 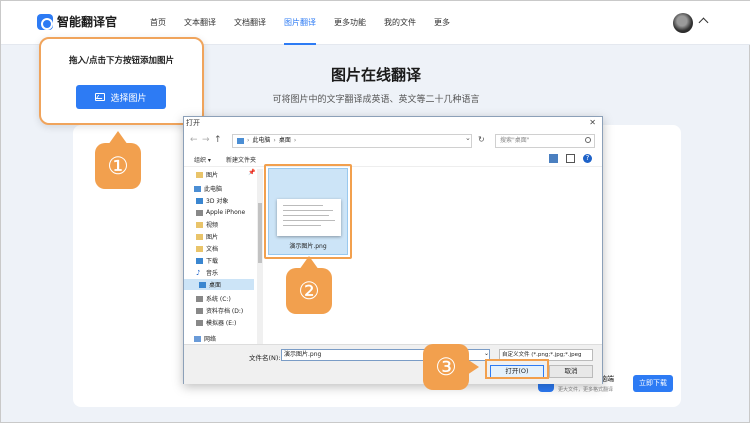 I want to click on tree-item-documents: 文档, so click(x=207, y=248).